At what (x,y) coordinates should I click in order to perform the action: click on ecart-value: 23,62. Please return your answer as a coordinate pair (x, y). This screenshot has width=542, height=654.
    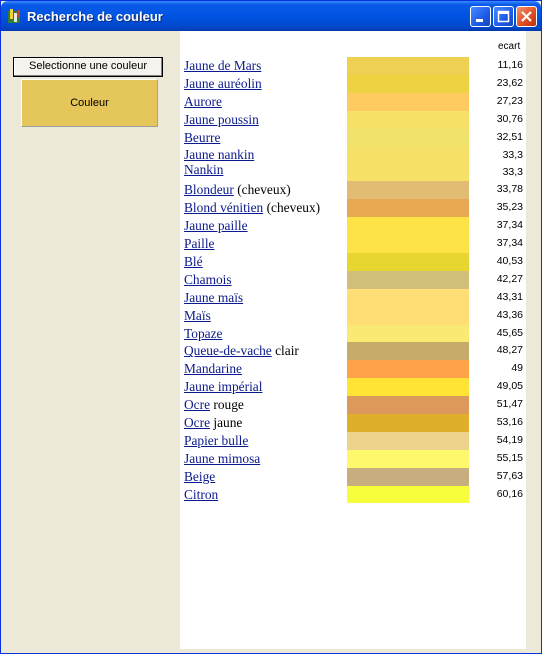
    Looking at the image, I should click on (509, 82).